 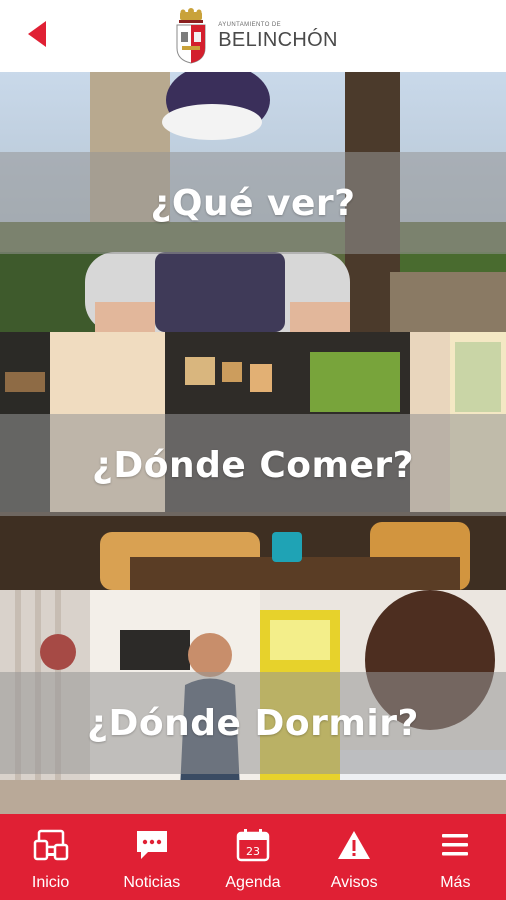 I want to click on section-title: ¿Dónde Comer?, so click(x=253, y=465).